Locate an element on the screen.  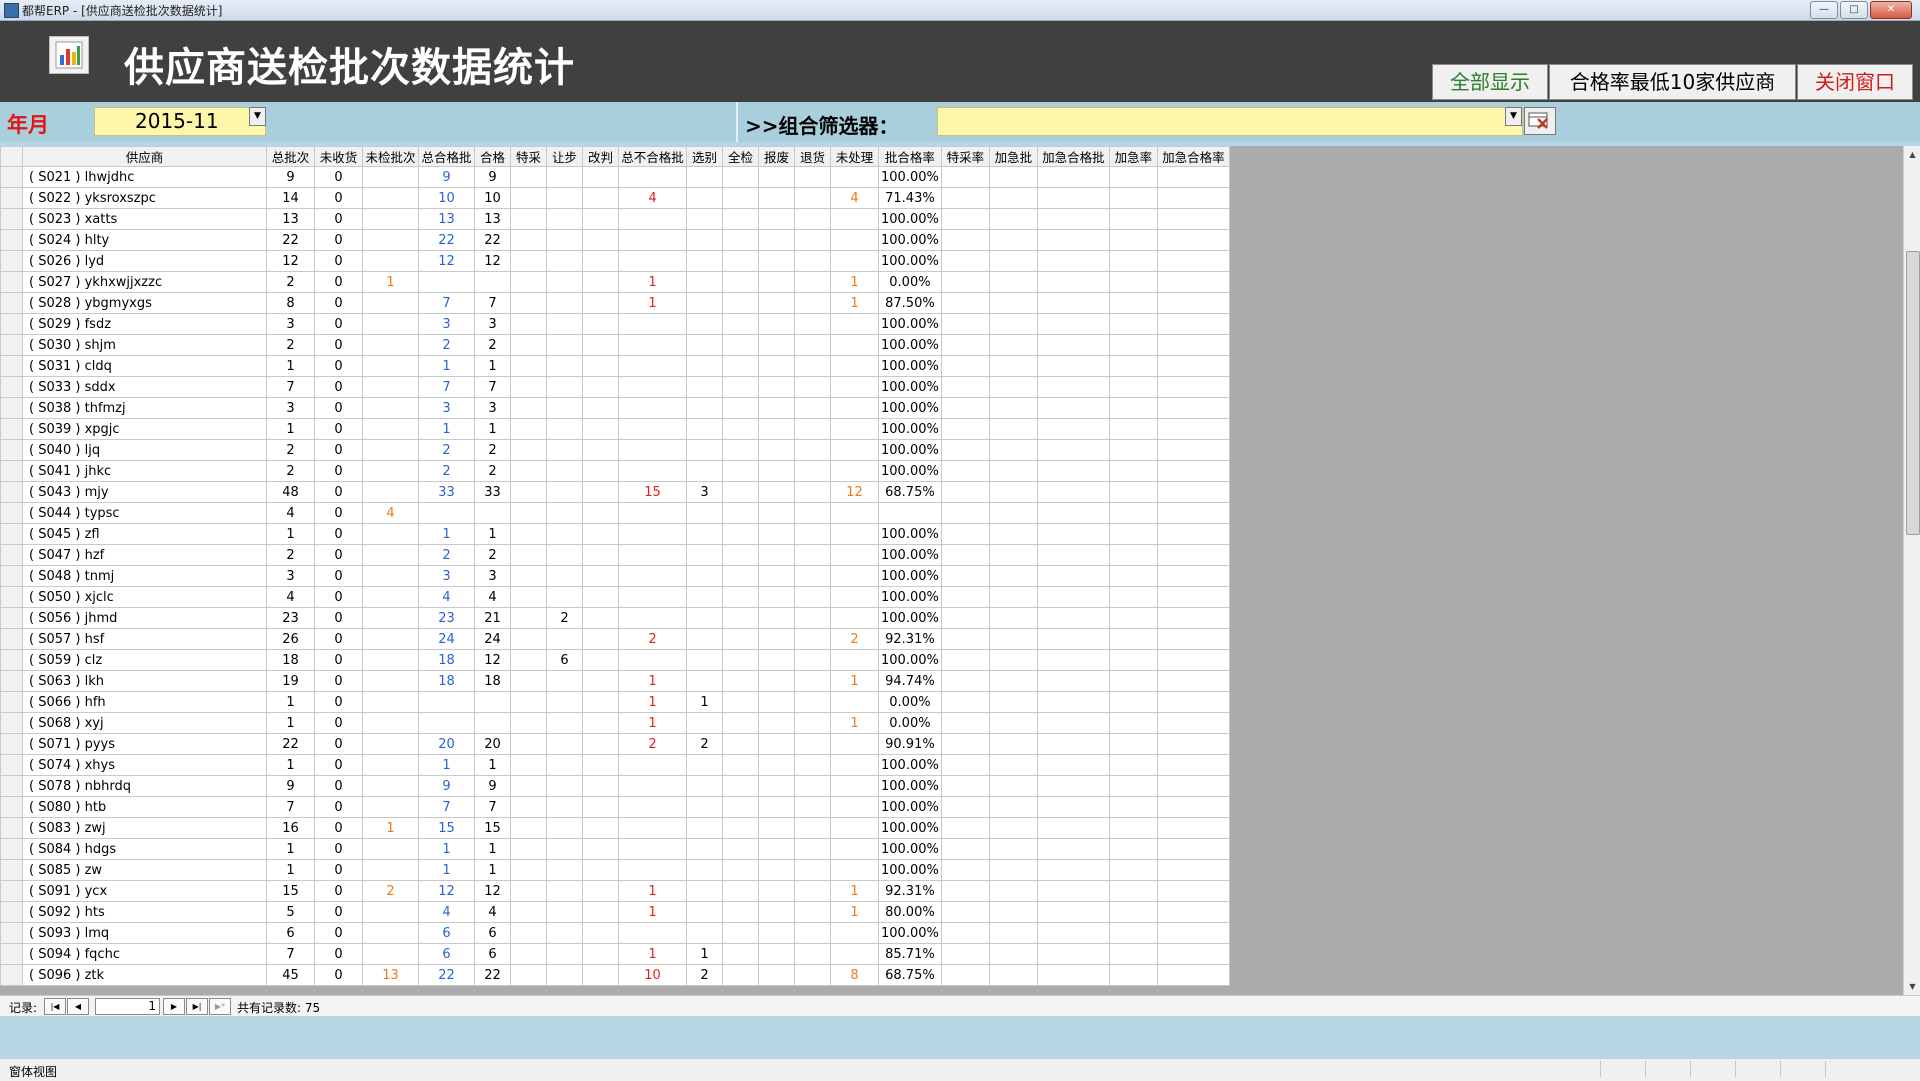
column-header-total-failed: 总不合格批 is located at coordinates (652, 156).